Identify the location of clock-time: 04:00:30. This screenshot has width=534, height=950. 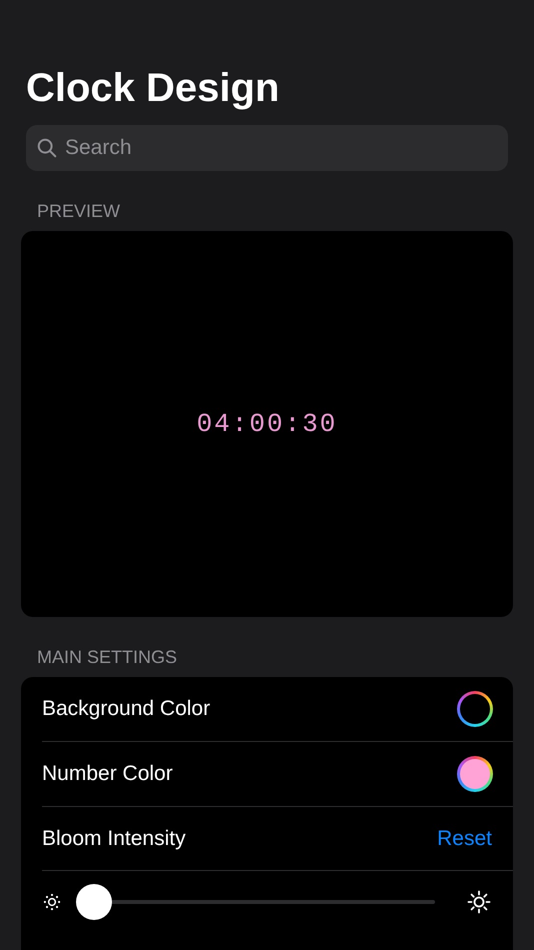
(267, 424).